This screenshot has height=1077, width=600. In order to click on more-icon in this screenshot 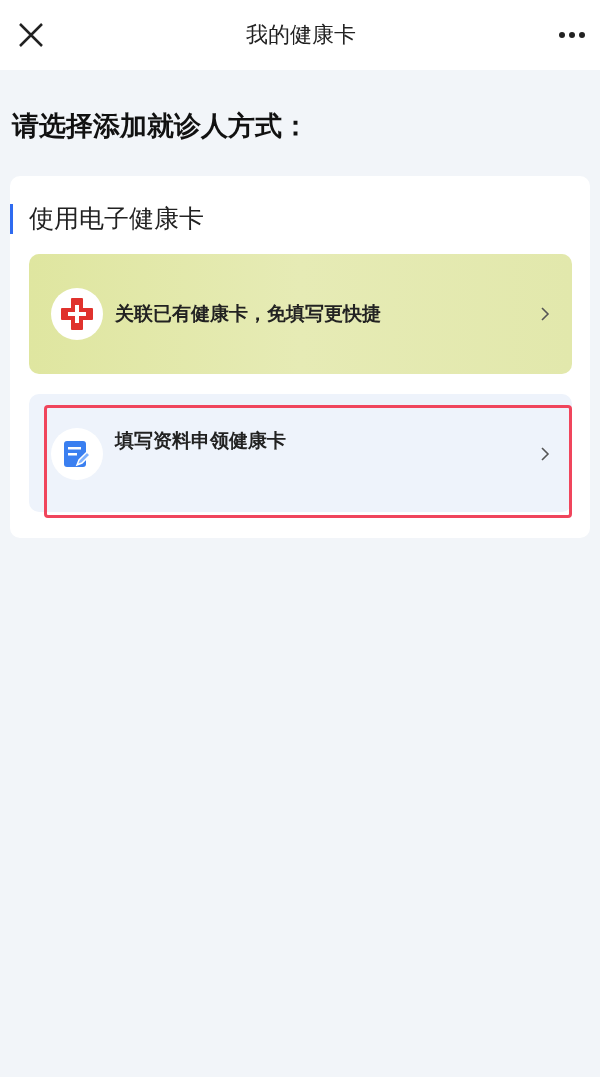, I will do `click(572, 35)`.